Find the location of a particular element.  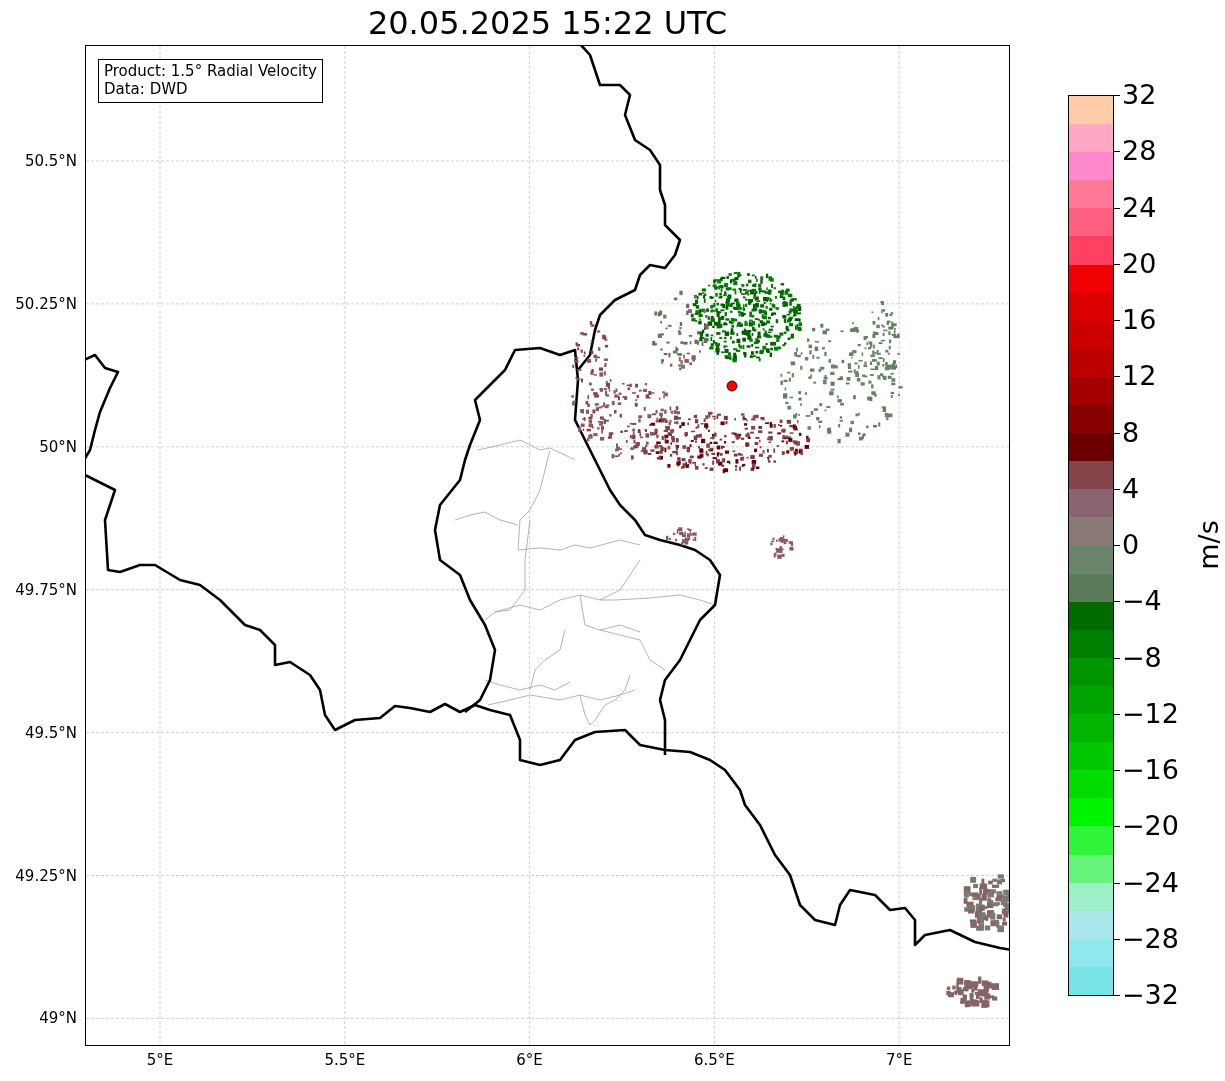

scale-tick-label: 8 is located at coordinates (1131, 432).